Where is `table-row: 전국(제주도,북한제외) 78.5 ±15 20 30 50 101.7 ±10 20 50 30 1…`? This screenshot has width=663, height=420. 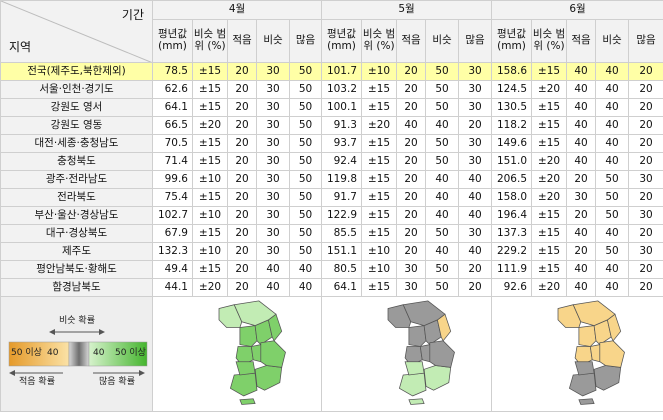
table-row: 전국(제주도,북한제외) 78.5 ±15 20 30 50 101.7 ±10 20 50 30 1… is located at coordinates (331, 71).